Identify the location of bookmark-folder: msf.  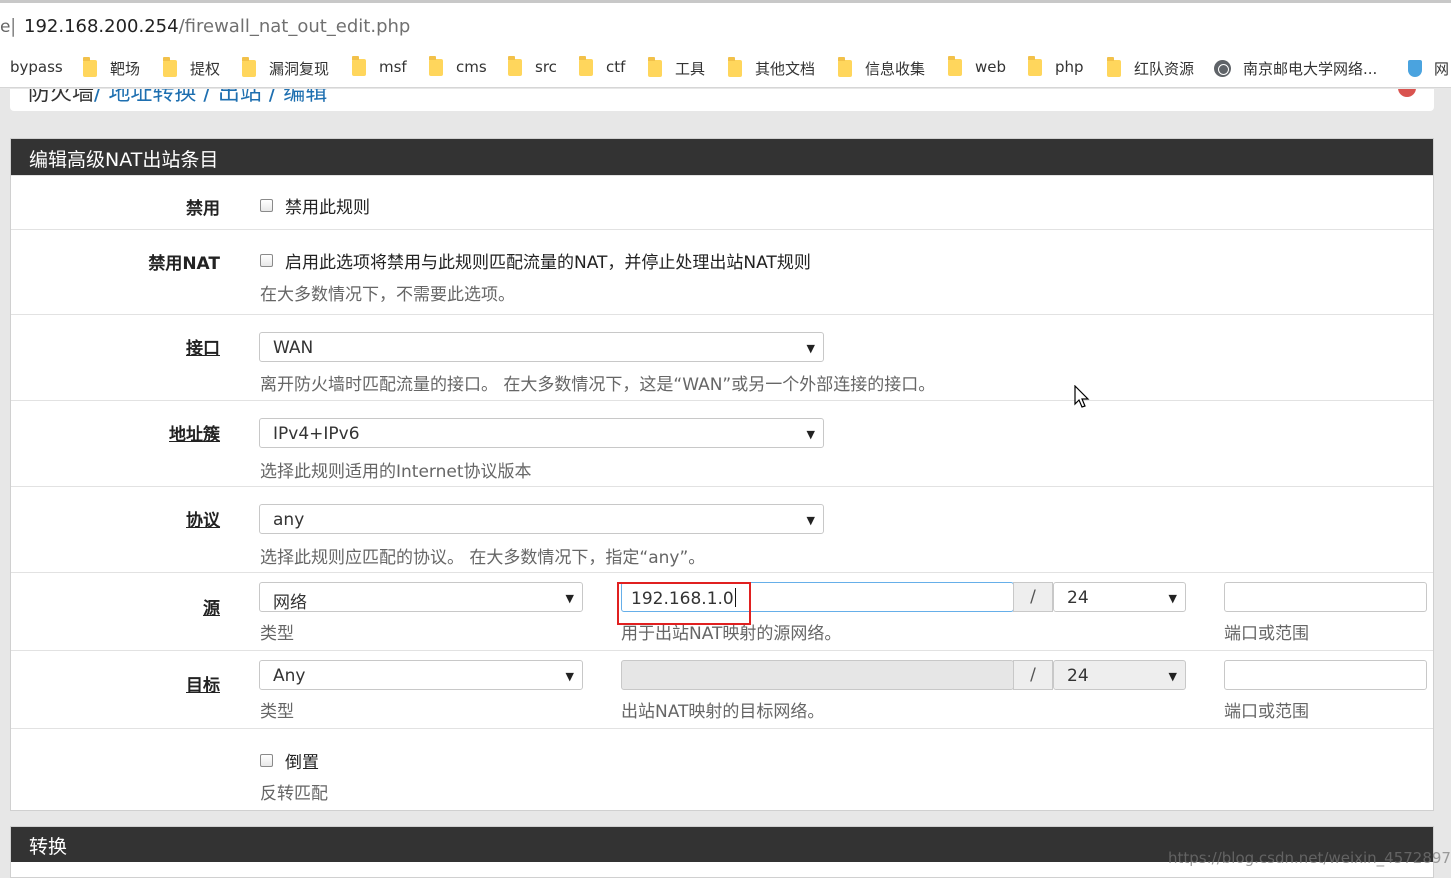
(379, 65).